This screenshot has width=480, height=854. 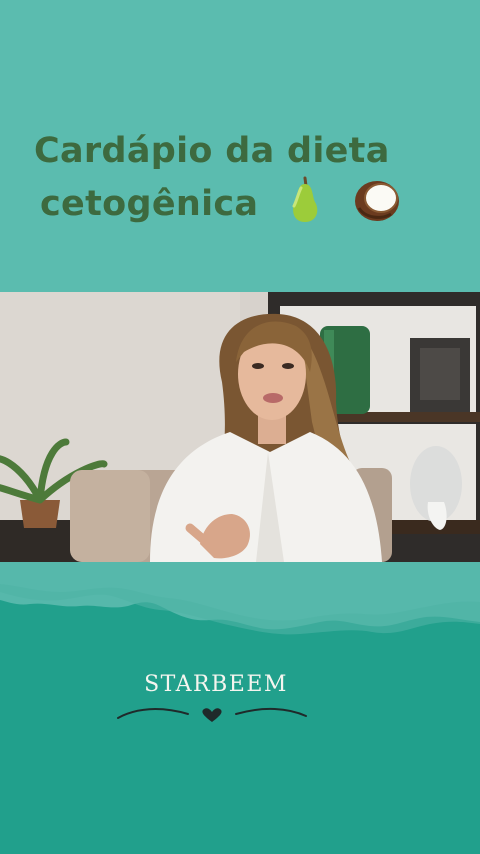 I want to click on title-line-2: cetogênica, so click(x=244, y=205).